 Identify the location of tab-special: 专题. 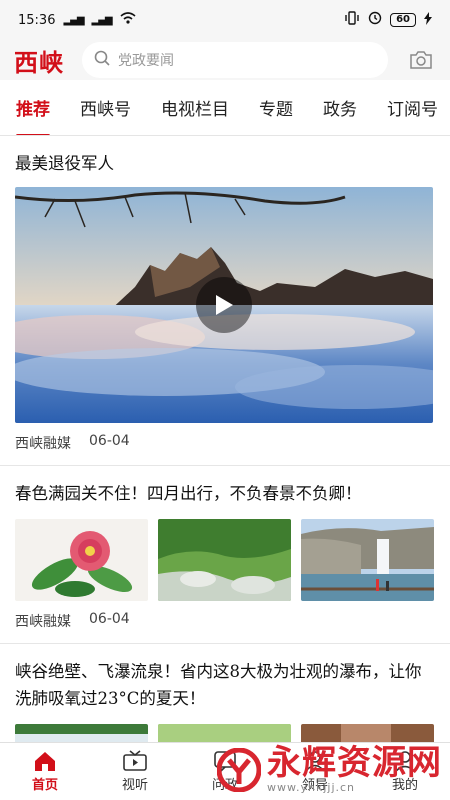
(276, 107).